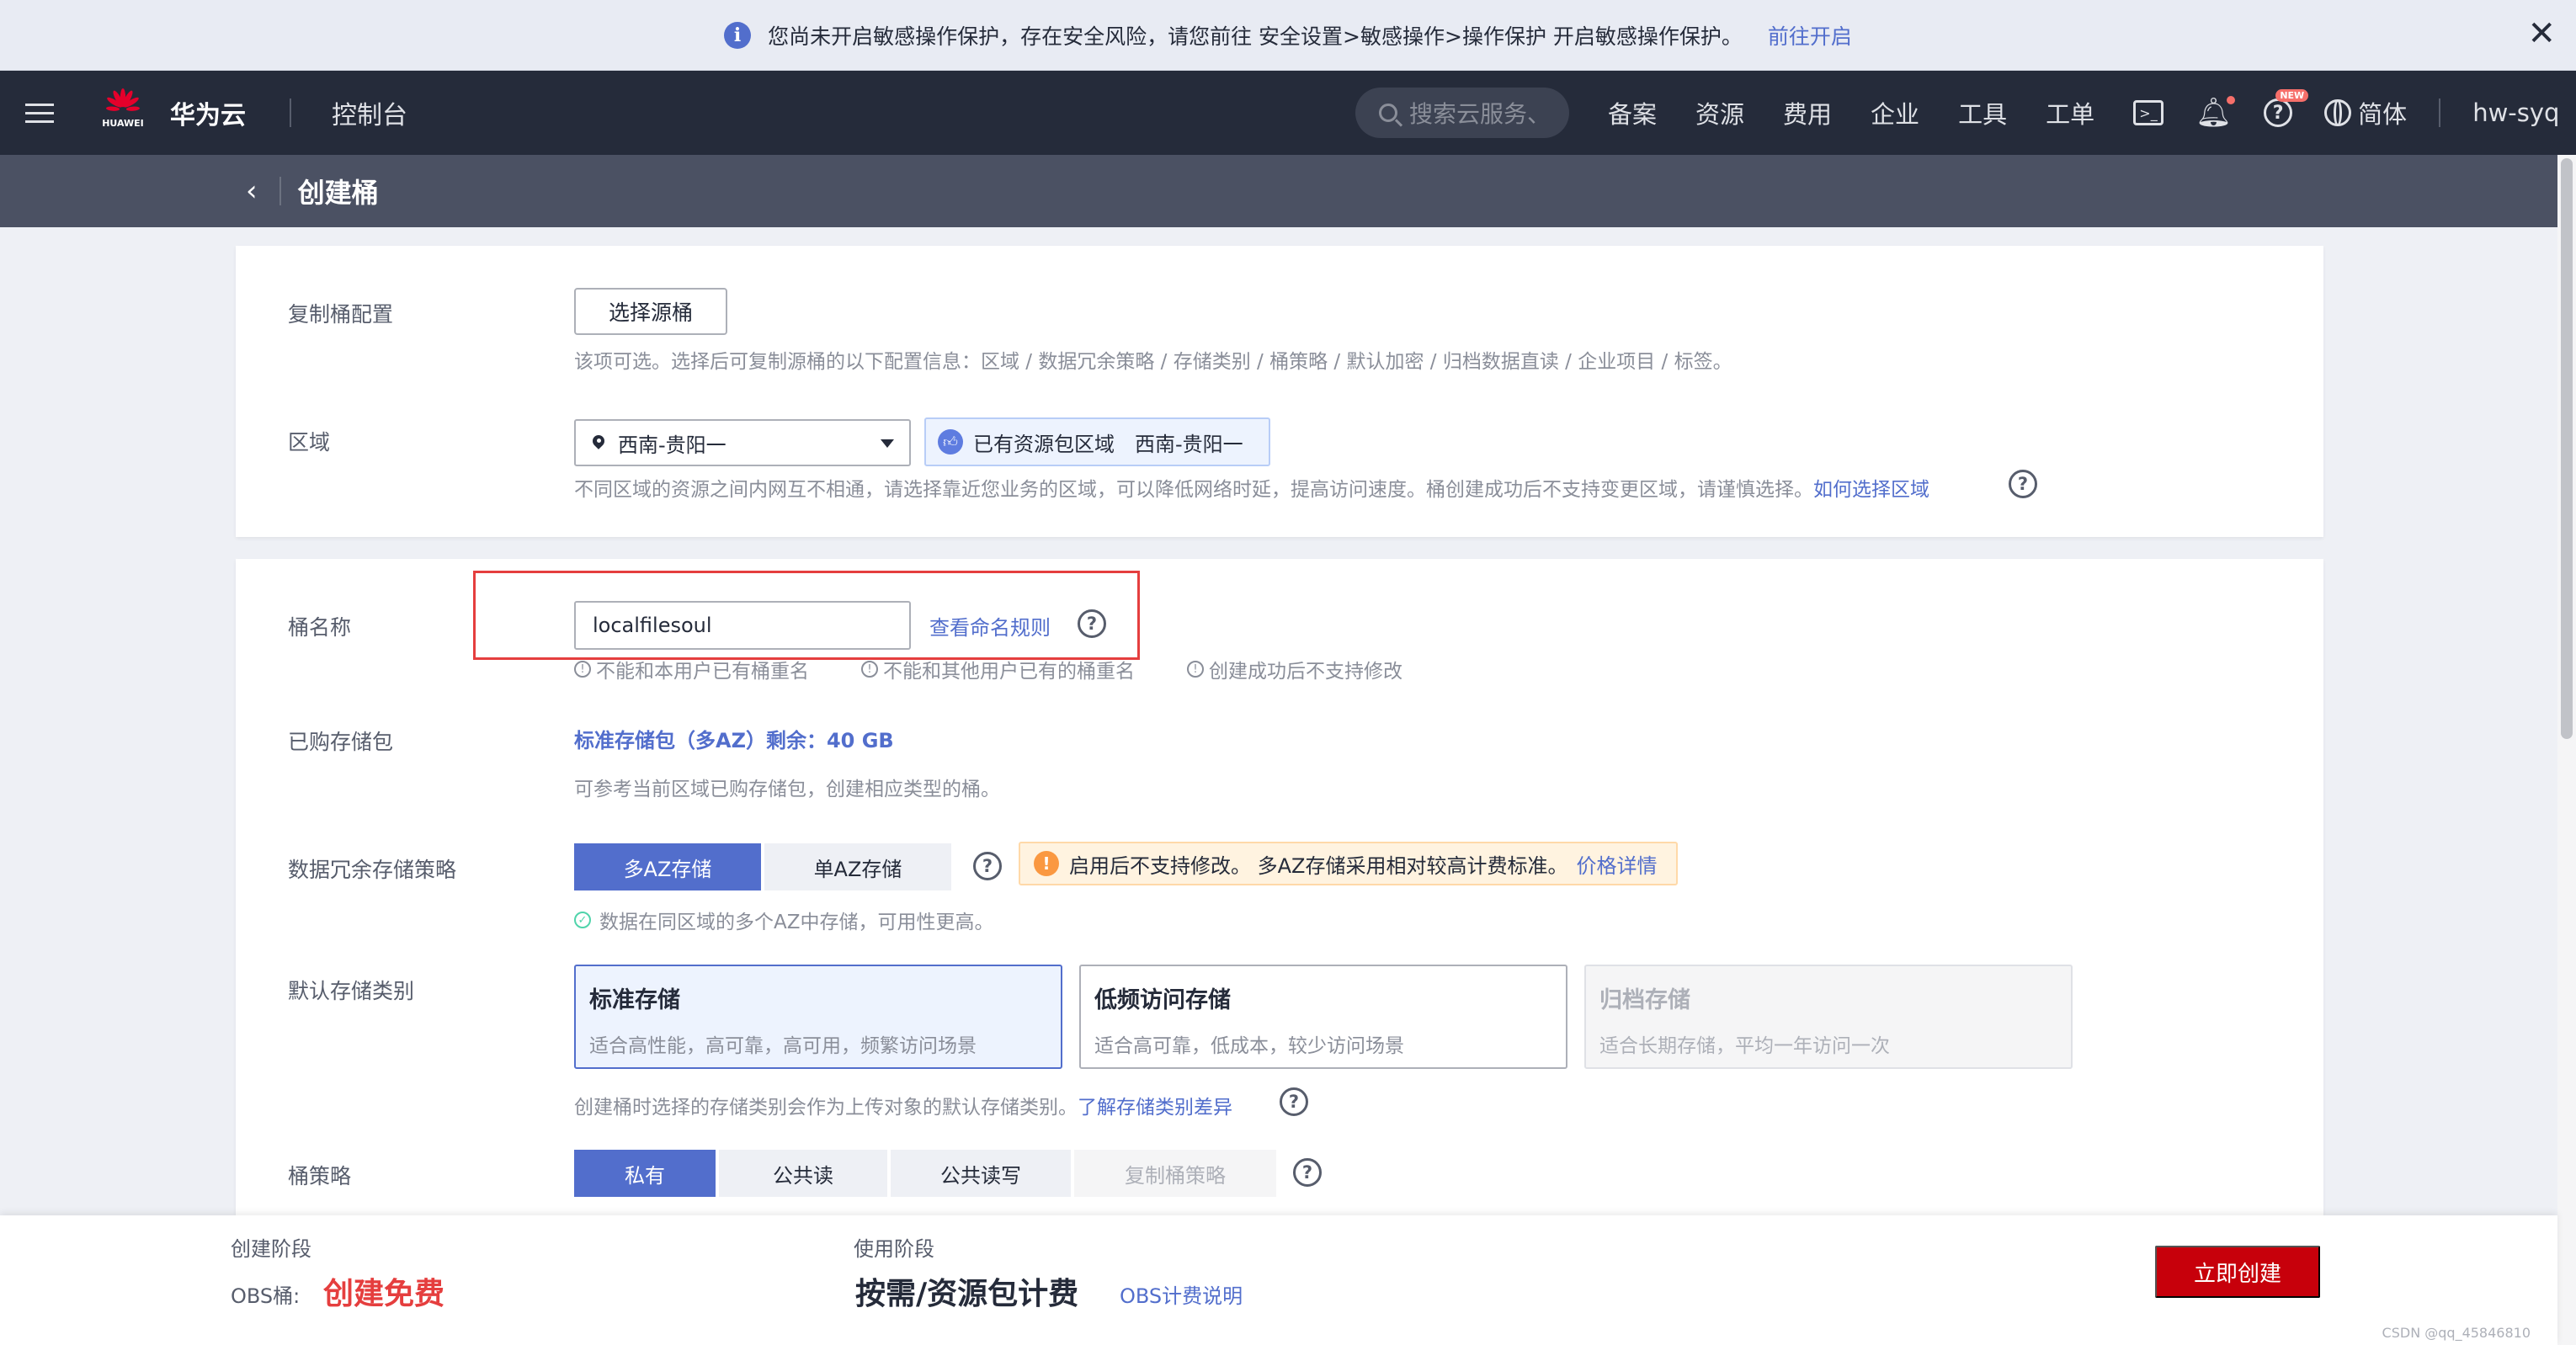 Image resolution: width=2576 pixels, height=1345 pixels. What do you see at coordinates (598, 442) in the screenshot?
I see `location-pin-icon` at bounding box center [598, 442].